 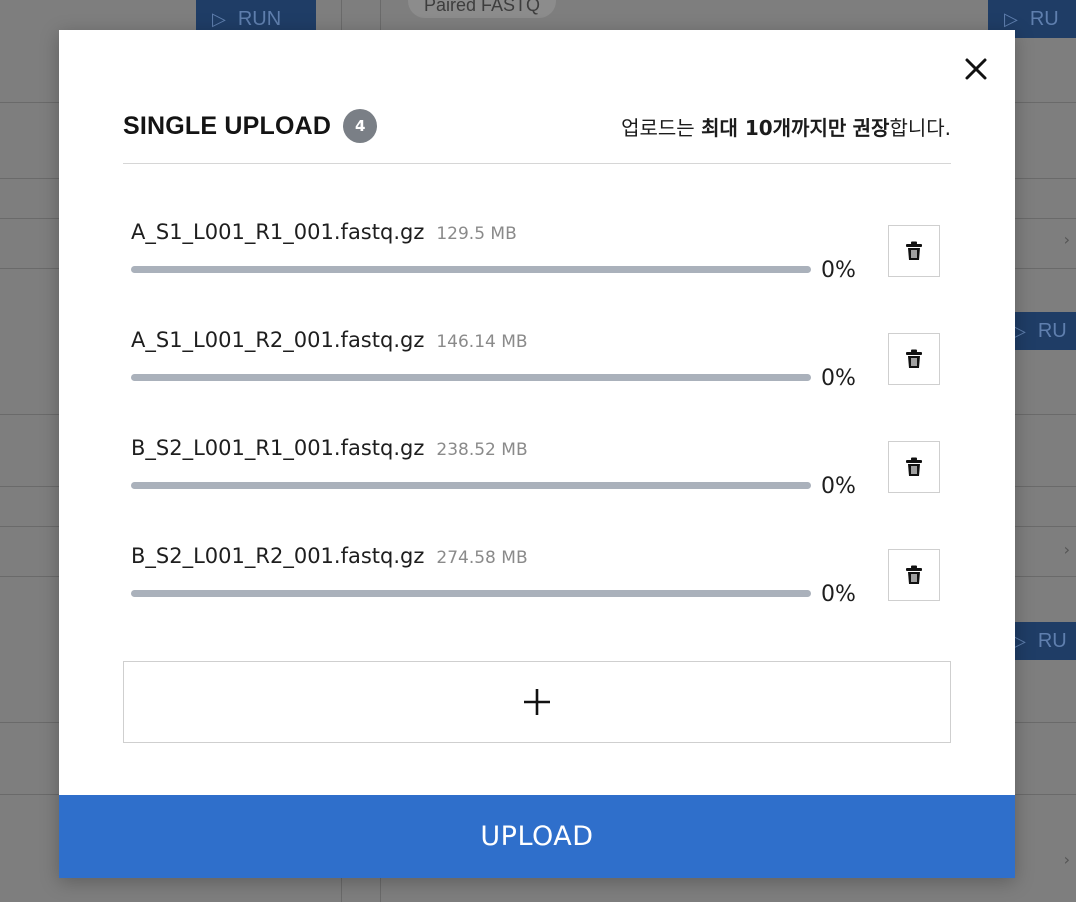 What do you see at coordinates (482, 9) in the screenshot?
I see `bg-chip: Paired FASTQ` at bounding box center [482, 9].